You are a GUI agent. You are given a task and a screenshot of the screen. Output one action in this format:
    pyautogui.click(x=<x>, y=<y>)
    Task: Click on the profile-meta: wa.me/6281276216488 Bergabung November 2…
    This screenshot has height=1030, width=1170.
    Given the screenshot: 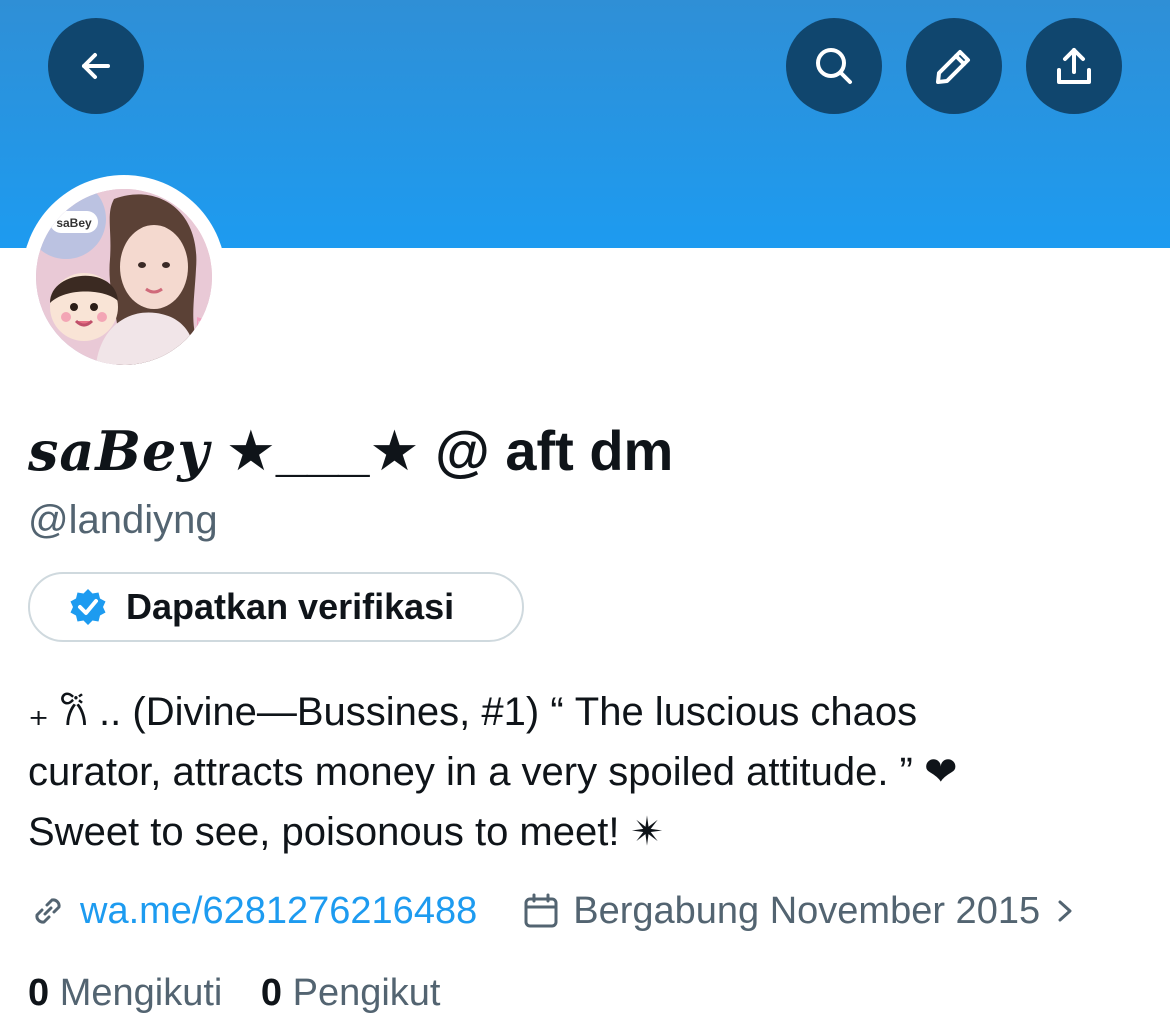 What is the action you would take?
    pyautogui.click(x=554, y=911)
    